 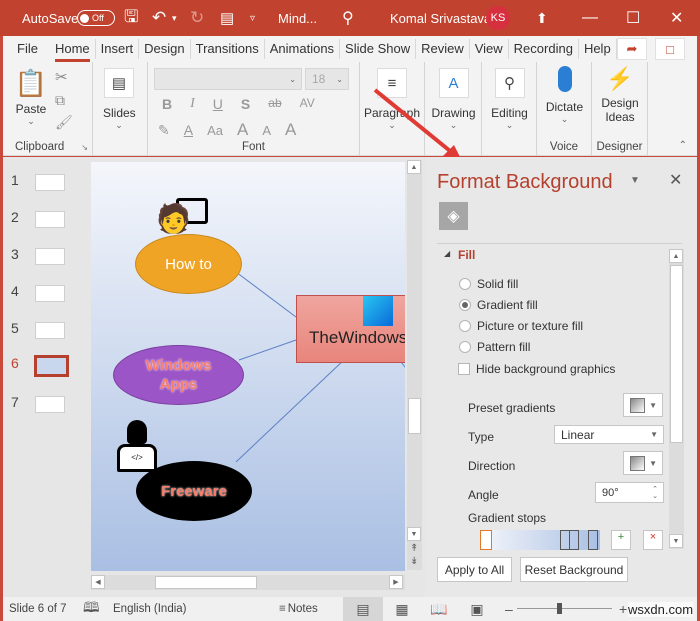 What do you see at coordinates (178, 375) in the screenshot?
I see `windows-apps-node: Windows Apps` at bounding box center [178, 375].